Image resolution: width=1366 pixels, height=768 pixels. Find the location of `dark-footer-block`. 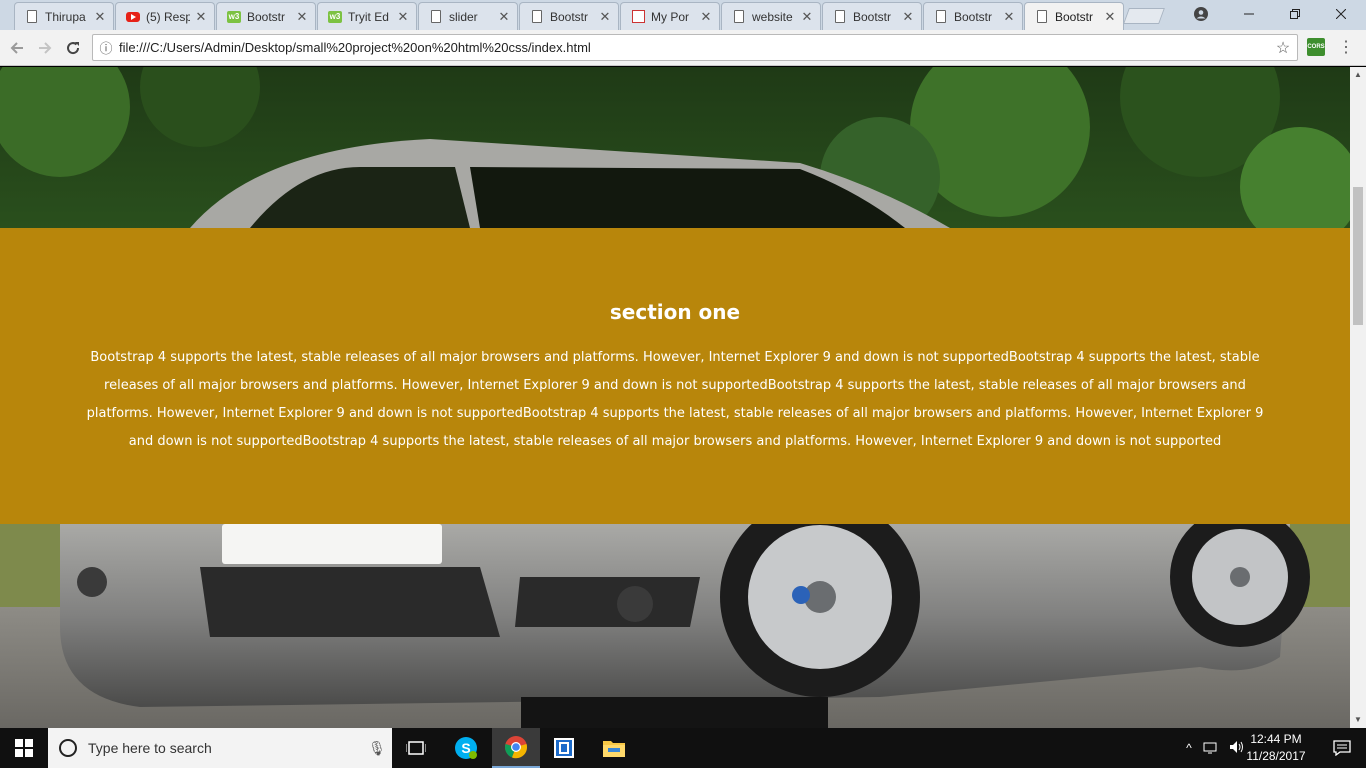

dark-footer-block is located at coordinates (674, 712).